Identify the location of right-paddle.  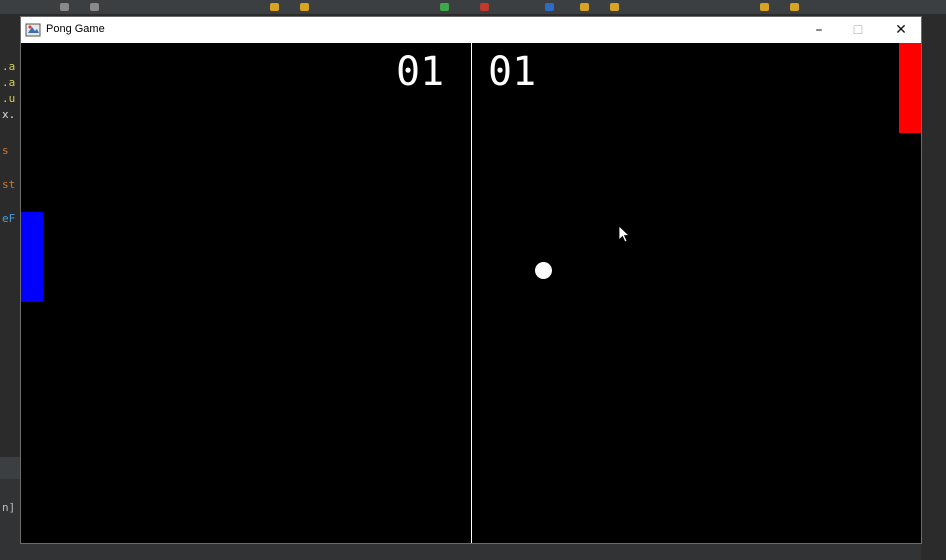
(910, 88).